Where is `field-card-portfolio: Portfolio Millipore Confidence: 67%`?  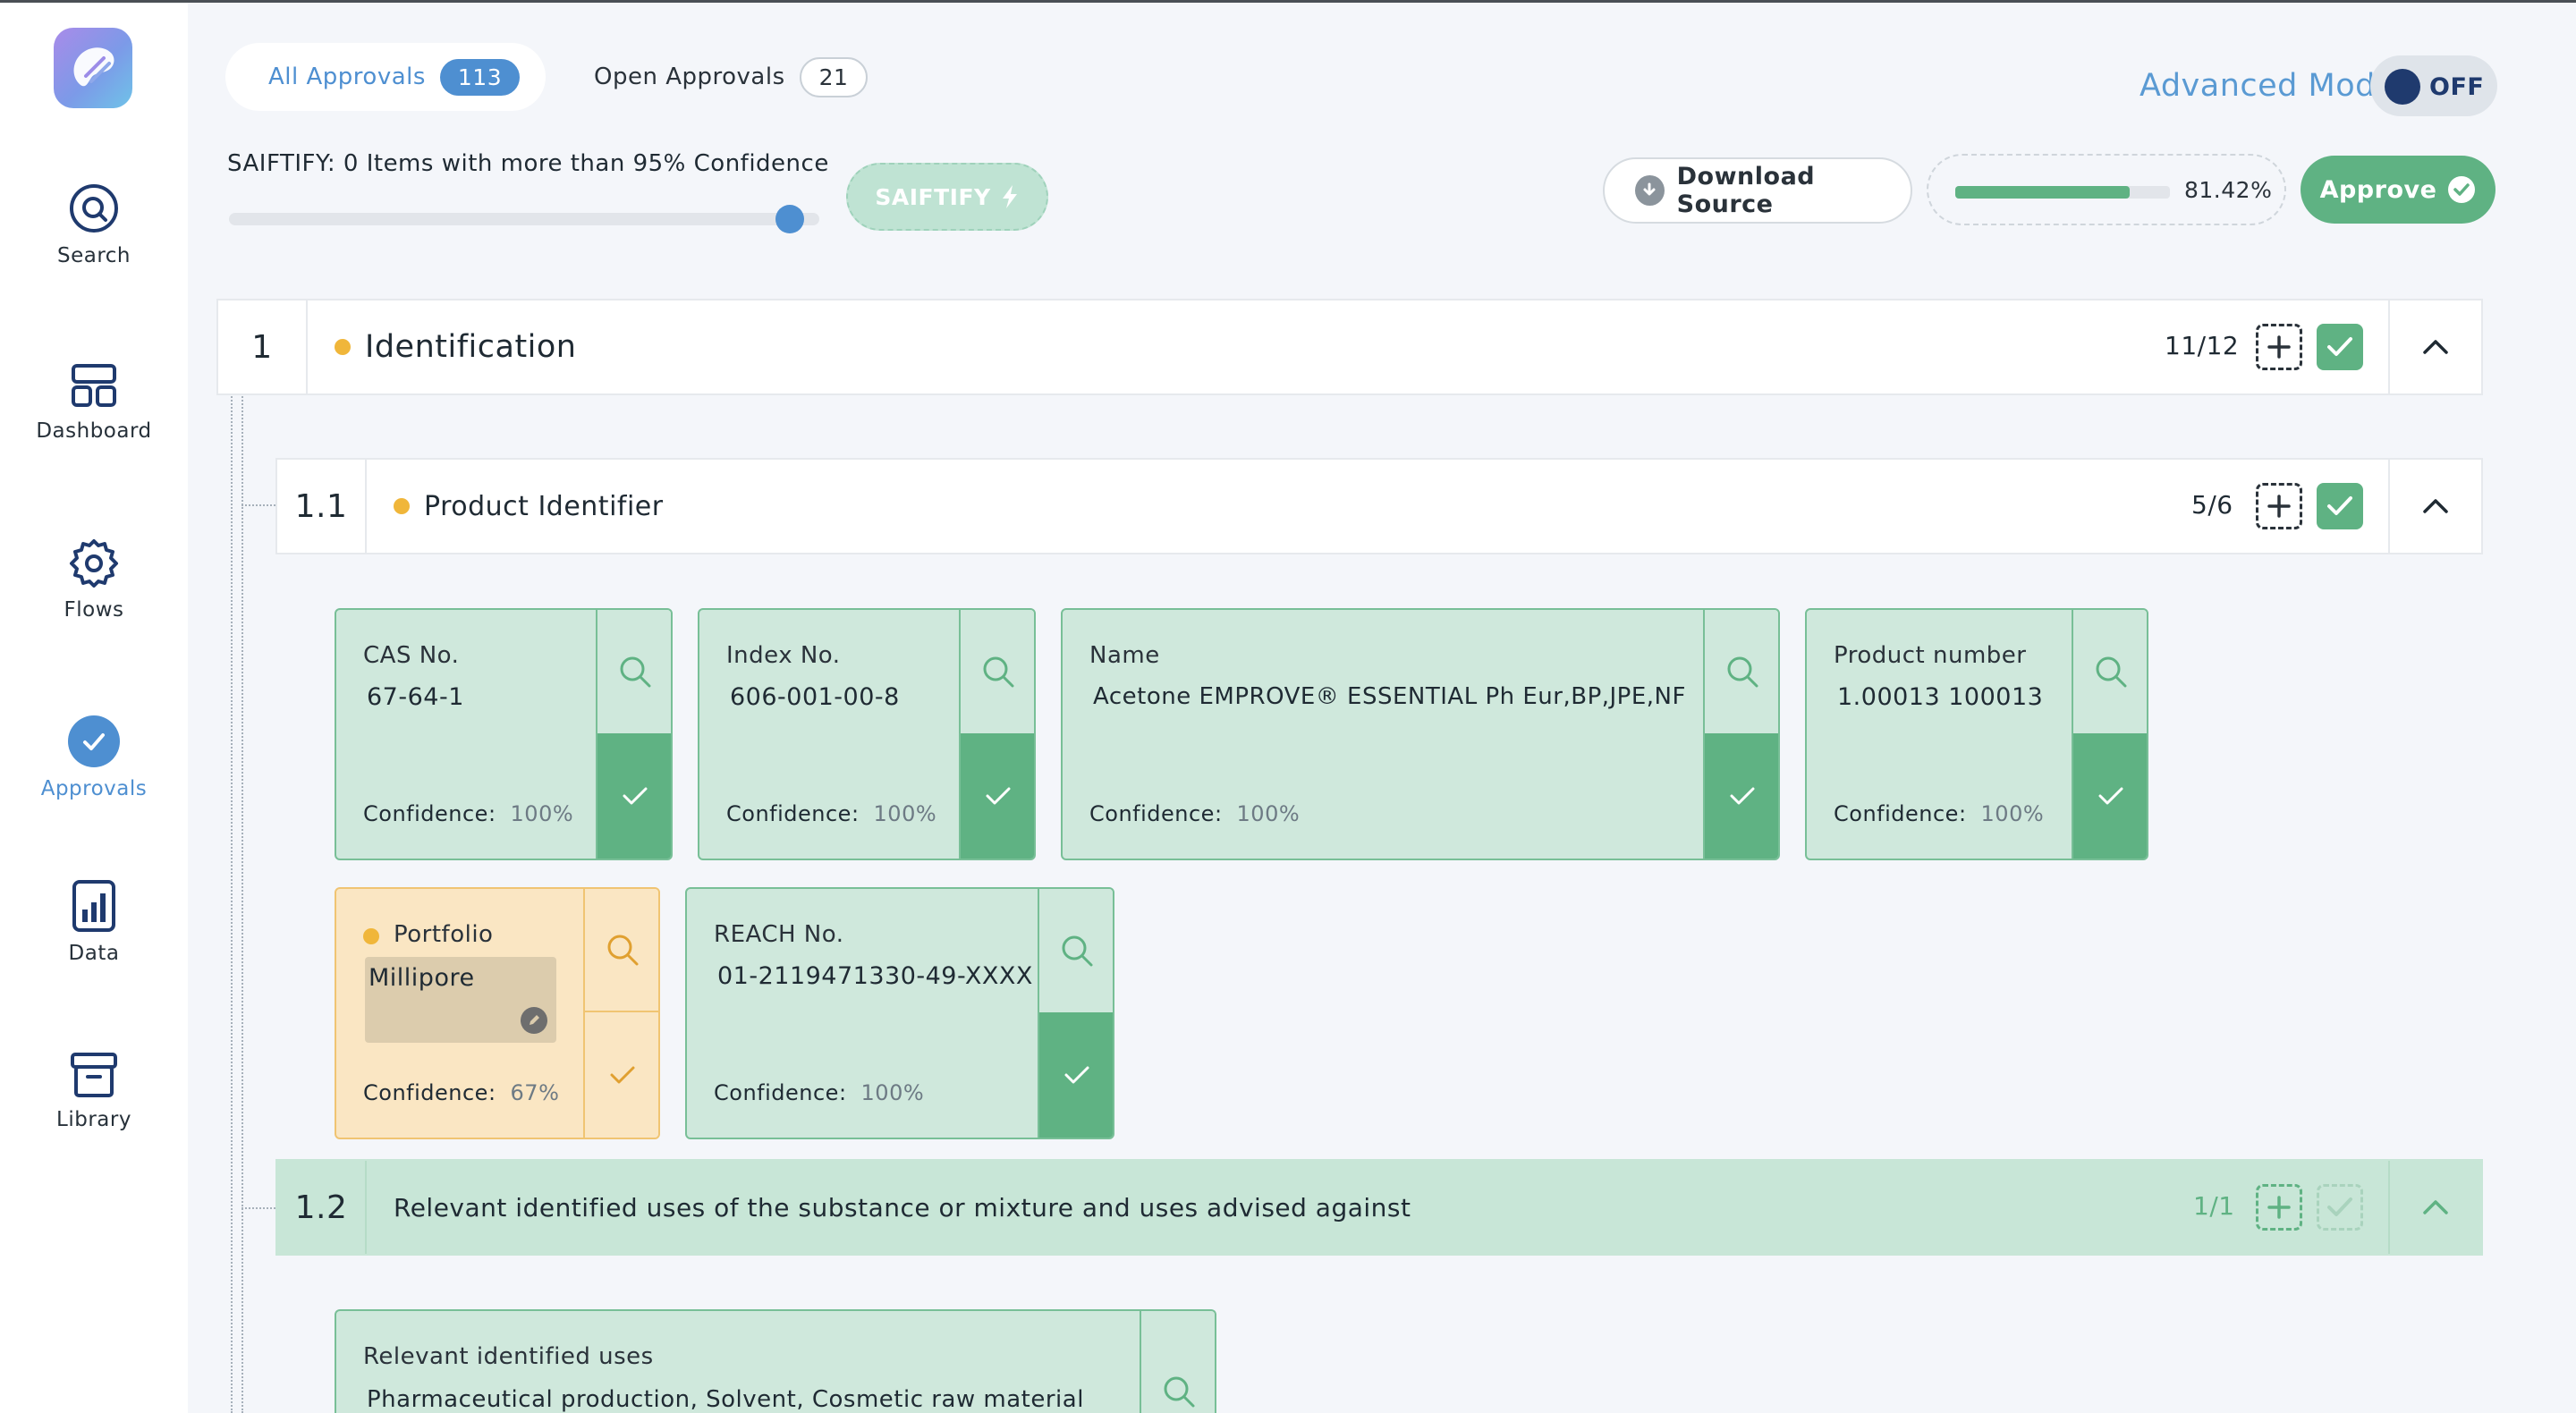 field-card-portfolio: Portfolio Millipore Confidence: 67% is located at coordinates (497, 1013).